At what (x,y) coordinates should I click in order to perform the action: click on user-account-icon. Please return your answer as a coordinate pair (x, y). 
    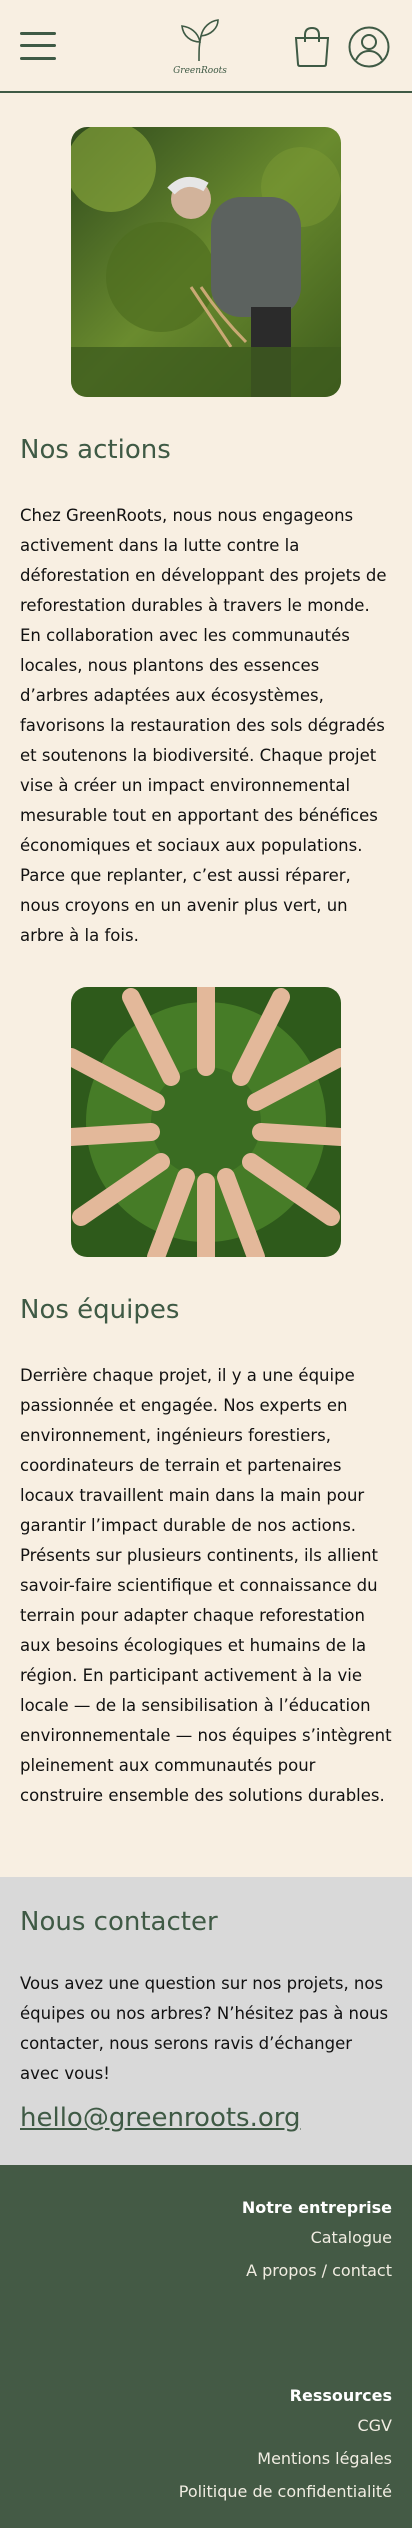
    Looking at the image, I should click on (369, 47).